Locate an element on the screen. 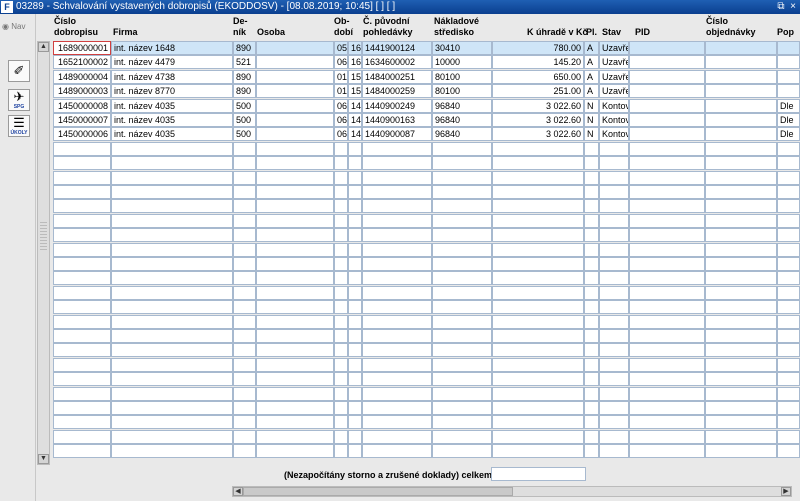 The height and width of the screenshot is (501, 800). cell-stav: Uzavře is located at coordinates (614, 62).